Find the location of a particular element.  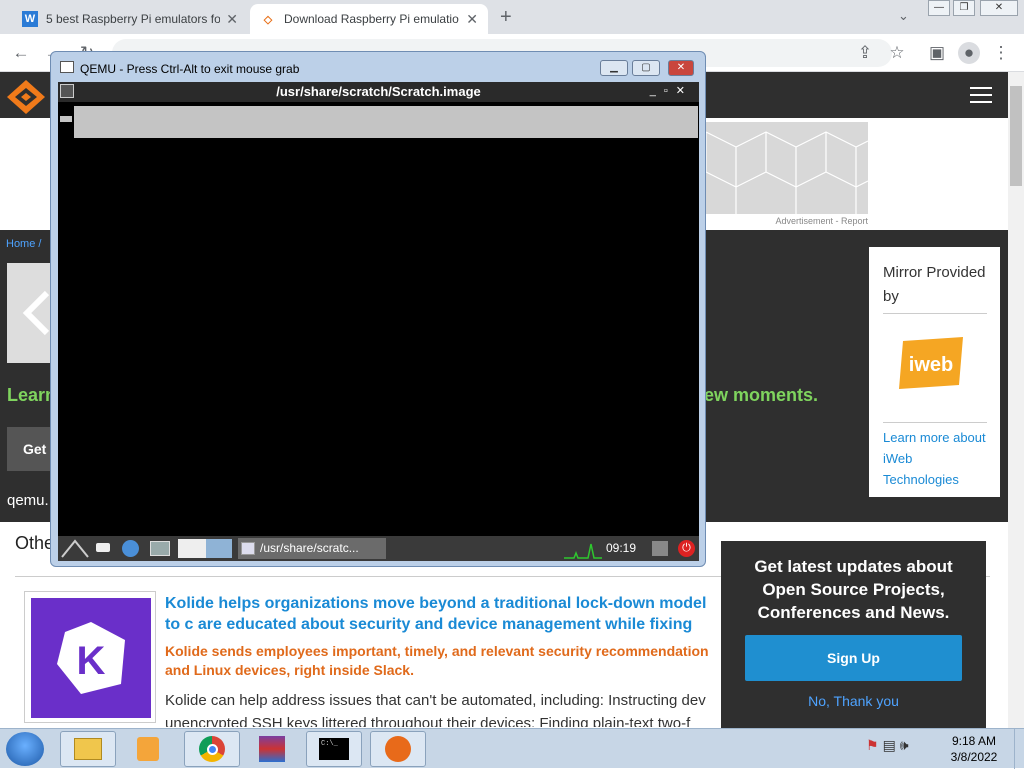

profile-avatar-icon: ● is located at coordinates (969, 53).